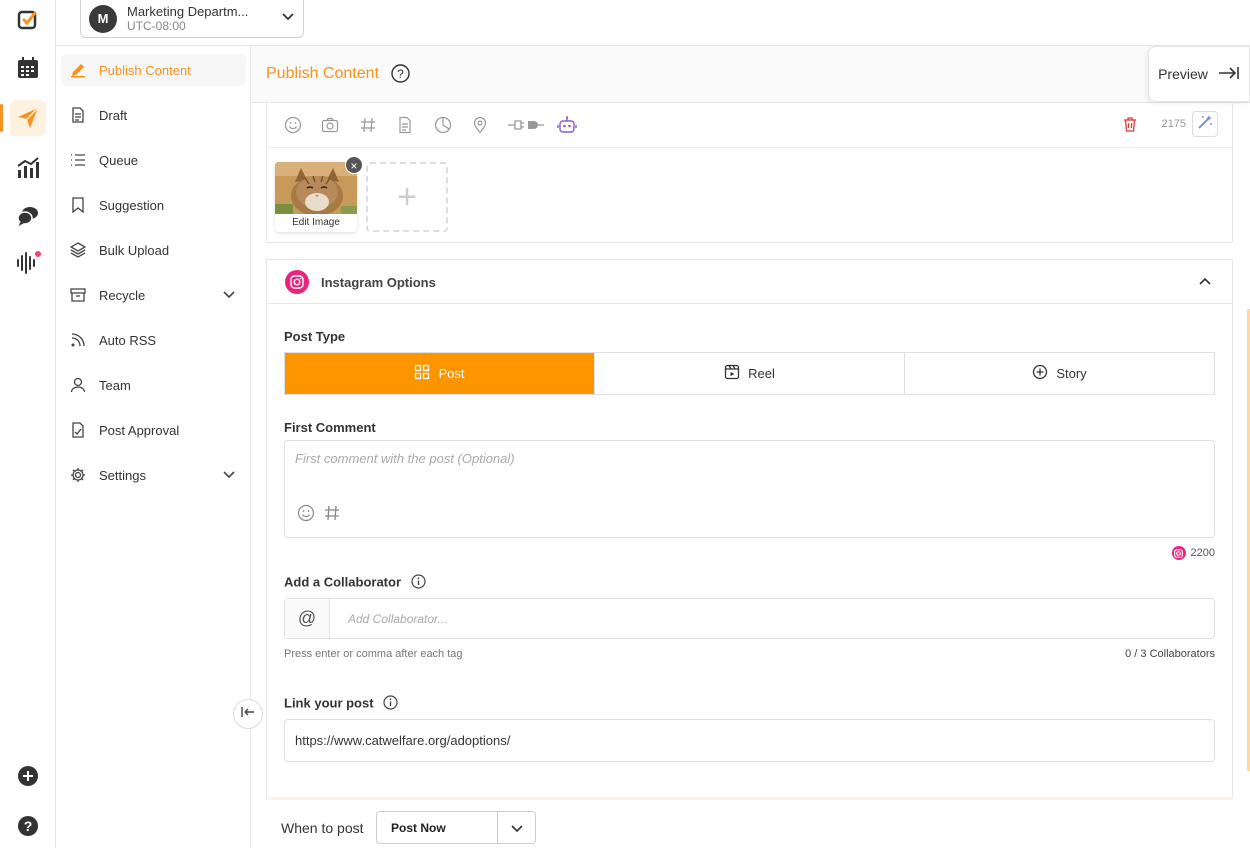 The height and width of the screenshot is (848, 1250). I want to click on page-title: Publish Content, so click(322, 73).